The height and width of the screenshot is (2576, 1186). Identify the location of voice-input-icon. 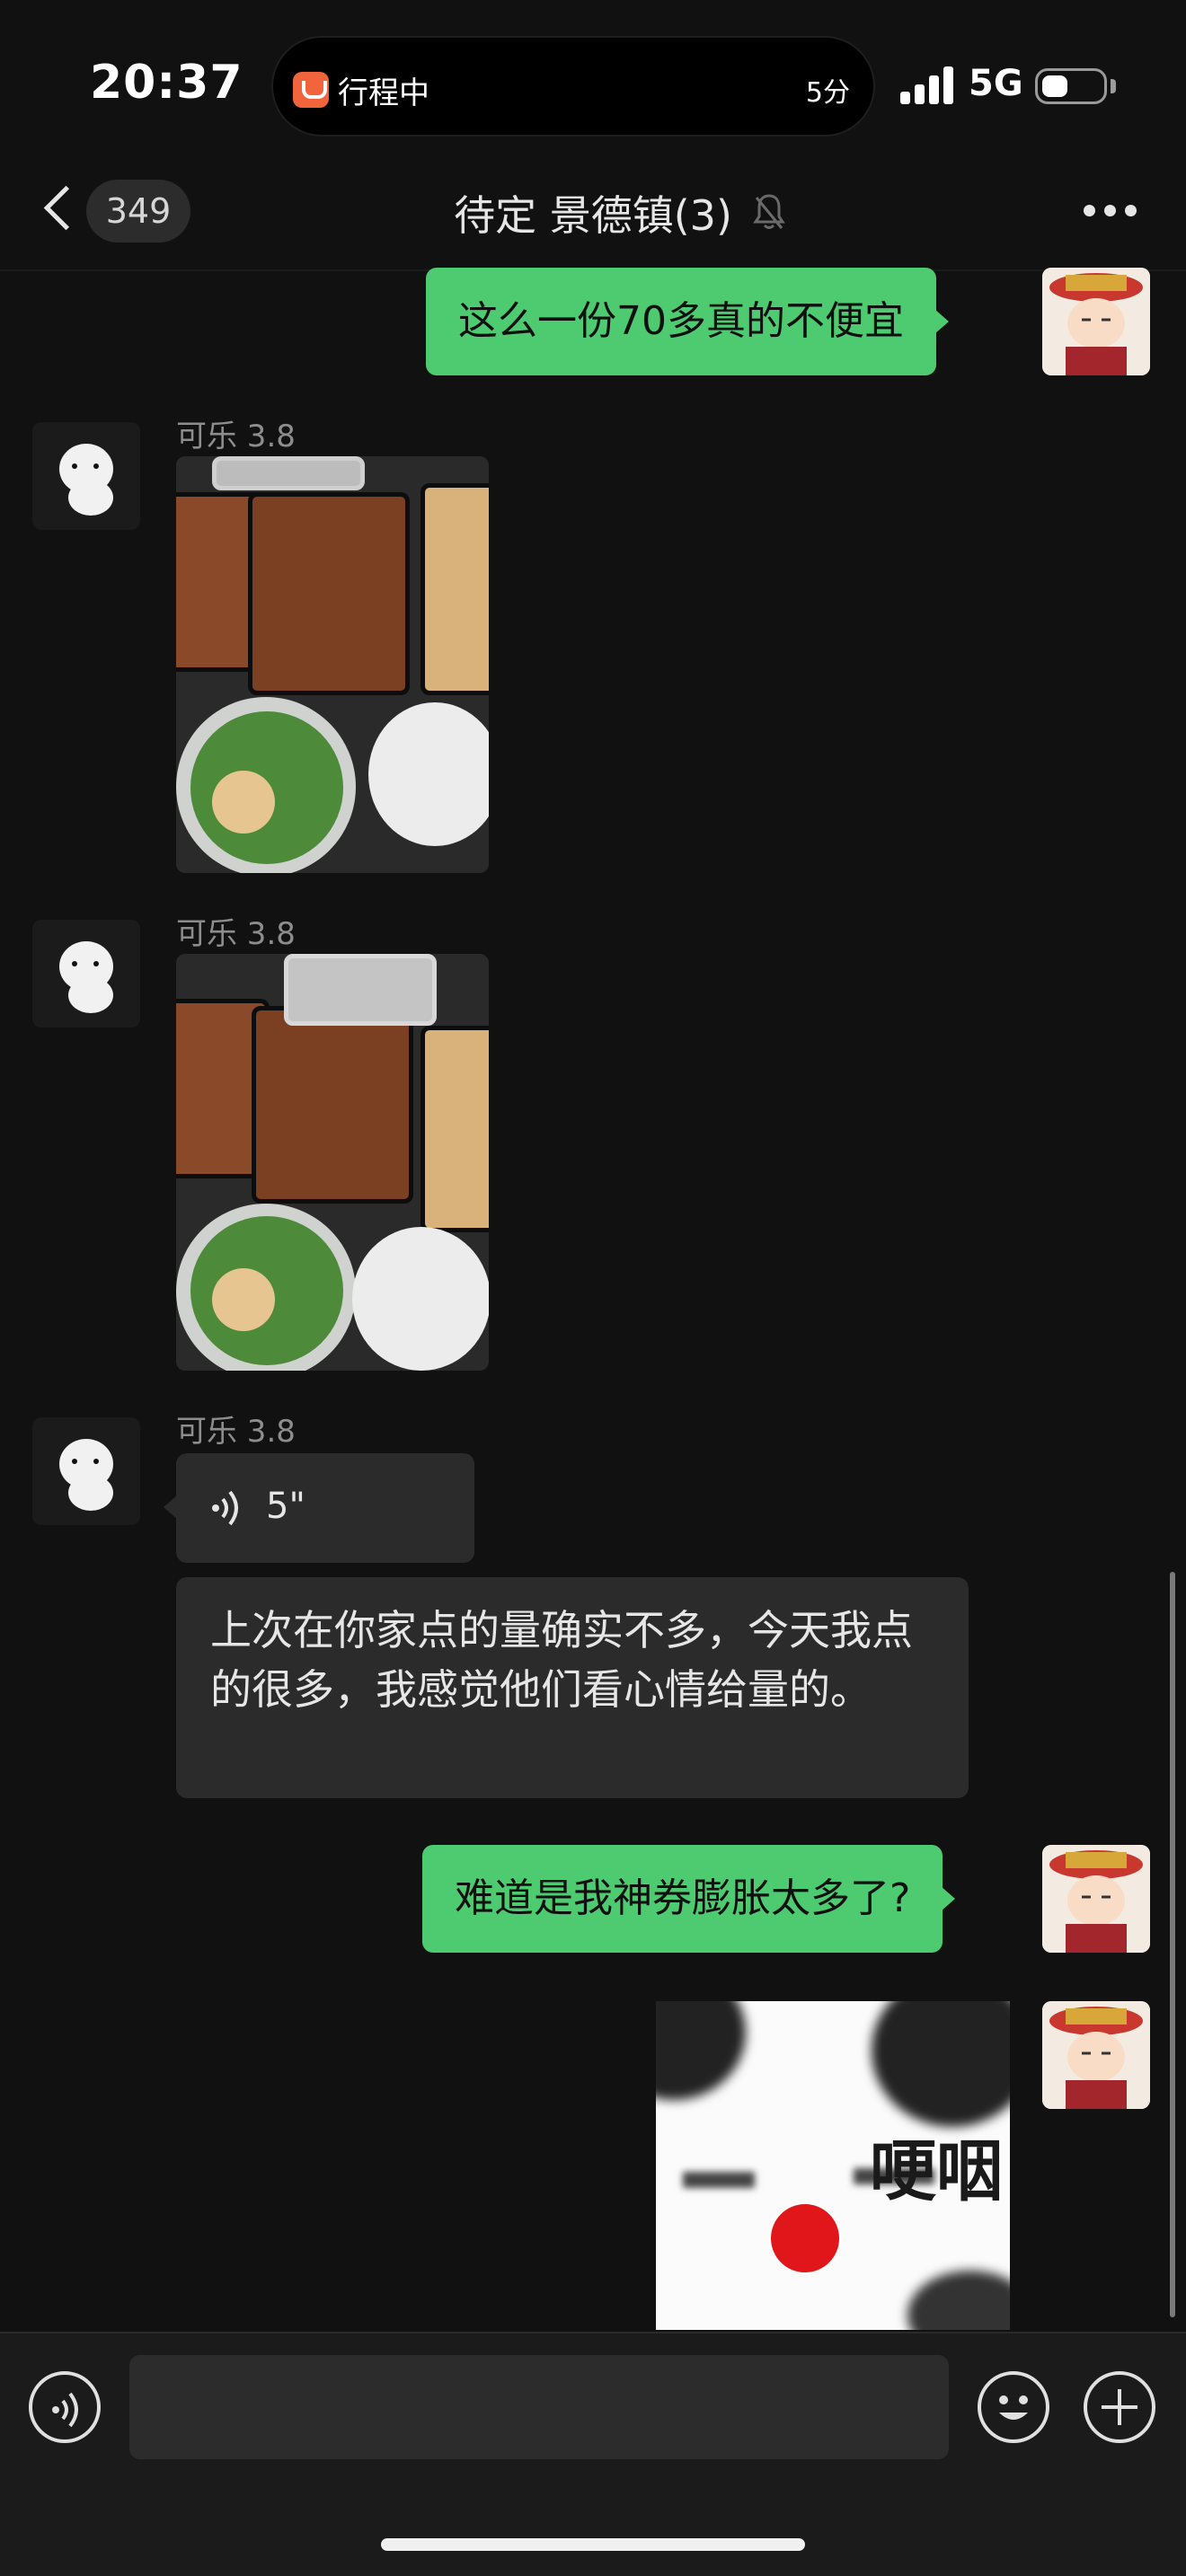
(65, 2407).